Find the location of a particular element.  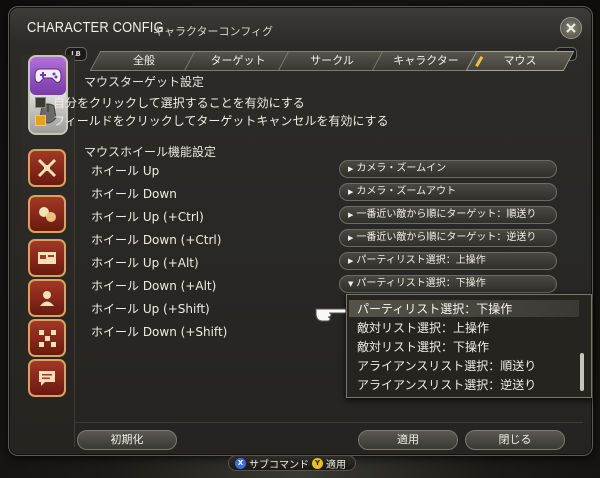

pattern-icon is located at coordinates (47, 338).